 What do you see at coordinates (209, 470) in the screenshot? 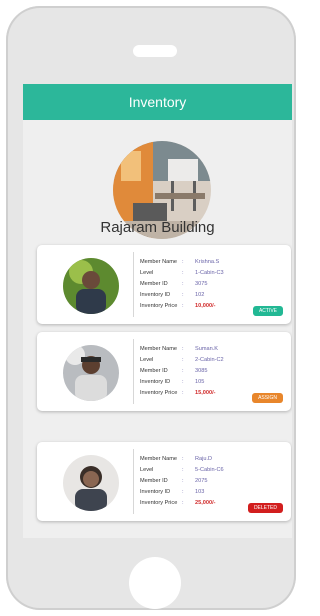
I see `level-value: 5-Cabin-C6` at bounding box center [209, 470].